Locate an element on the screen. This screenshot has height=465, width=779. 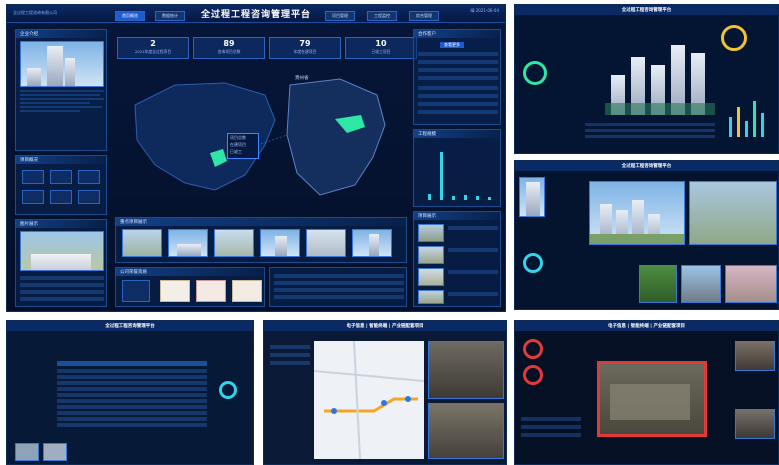
br-site-3d-view is located at coordinates (652, 399).